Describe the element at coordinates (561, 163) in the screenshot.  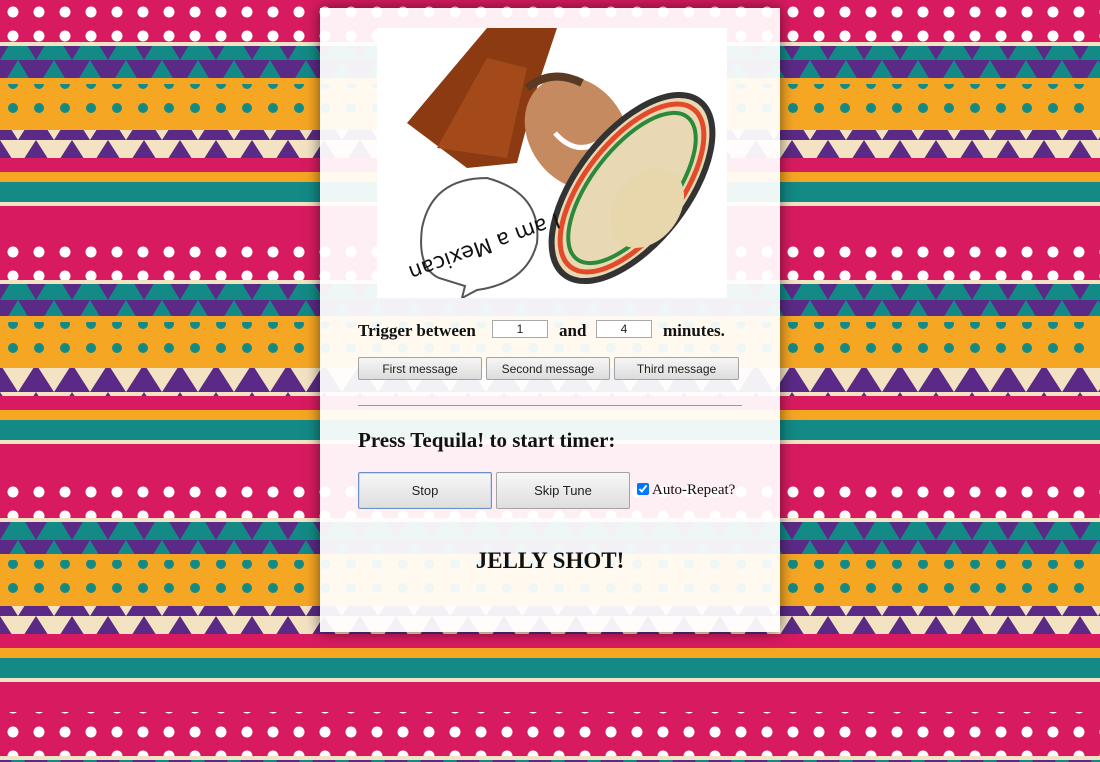
I see `man-with-sombrero-icon: I am a Mexican` at that location.